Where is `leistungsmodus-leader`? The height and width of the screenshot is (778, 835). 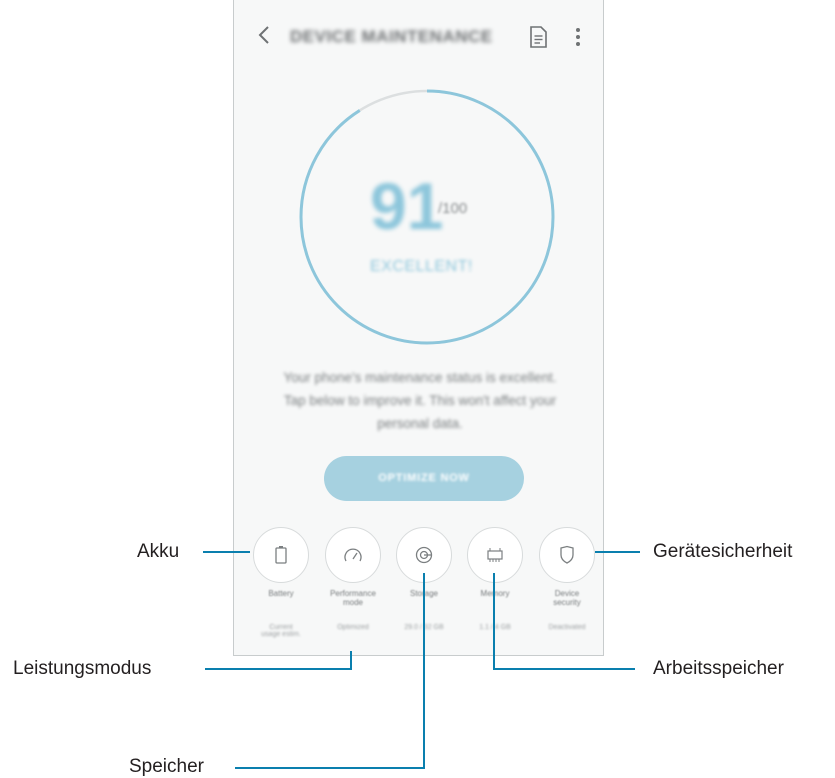
leistungsmodus-leader is located at coordinates (278, 660).